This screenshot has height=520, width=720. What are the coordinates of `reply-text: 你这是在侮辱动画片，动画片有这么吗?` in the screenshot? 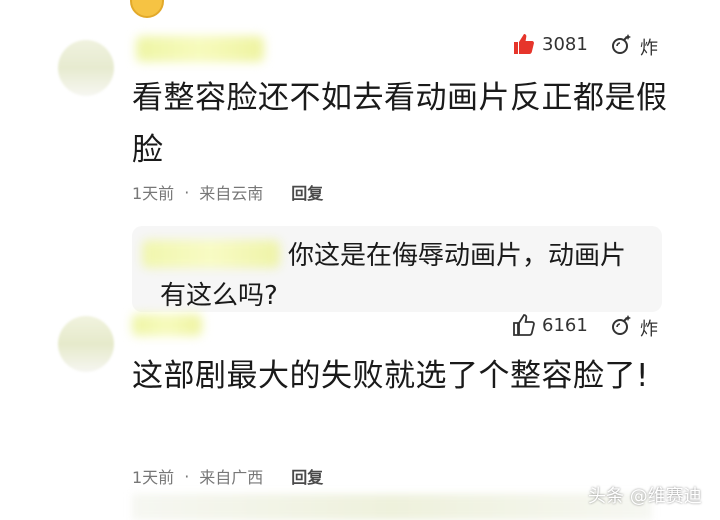 It's located at (400, 276).